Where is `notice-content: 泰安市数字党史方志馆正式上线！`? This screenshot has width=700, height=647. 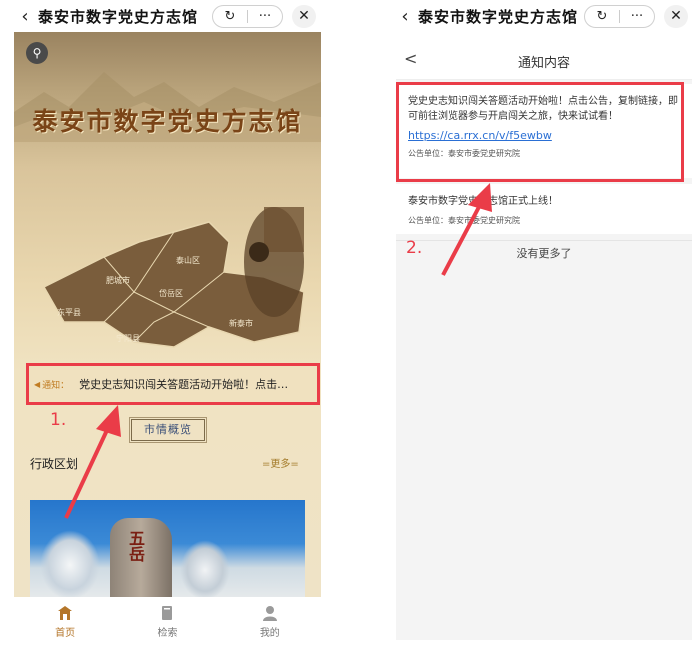
notice-content: 泰安市数字党史方志馆正式上线！ is located at coordinates (483, 201).